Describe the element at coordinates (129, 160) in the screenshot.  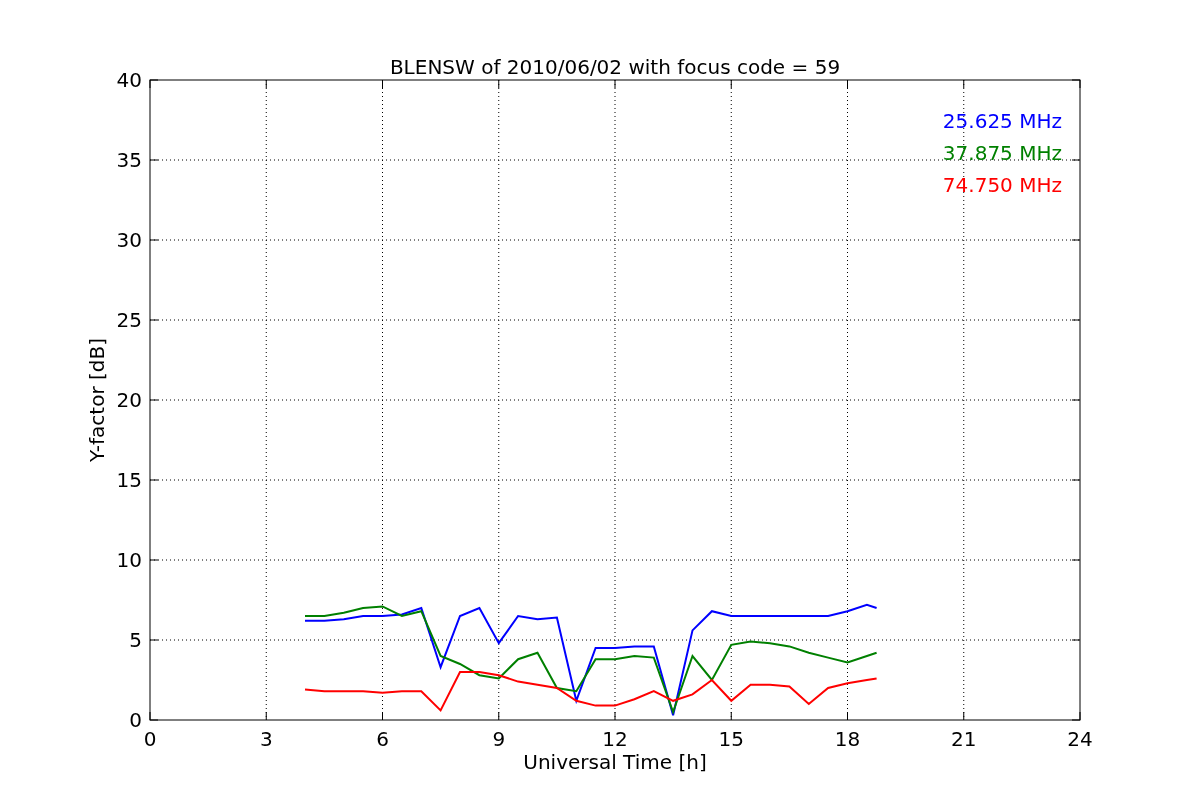
I see `y-tick-label: 35` at that location.